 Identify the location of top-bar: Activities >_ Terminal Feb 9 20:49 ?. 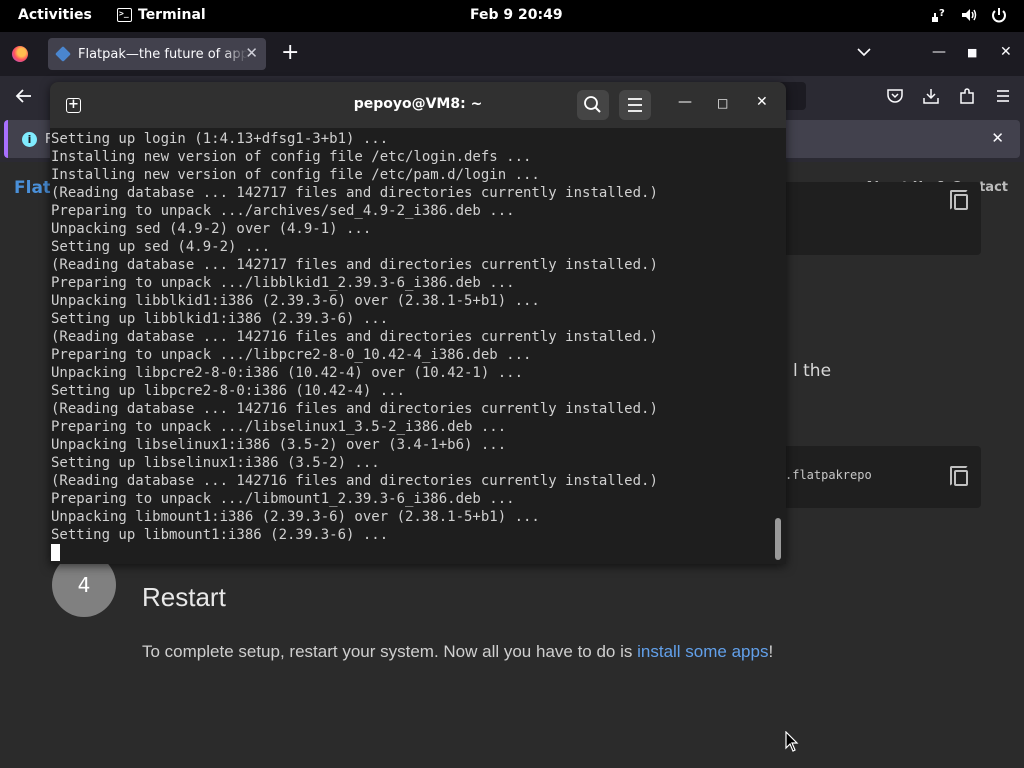
(512, 16).